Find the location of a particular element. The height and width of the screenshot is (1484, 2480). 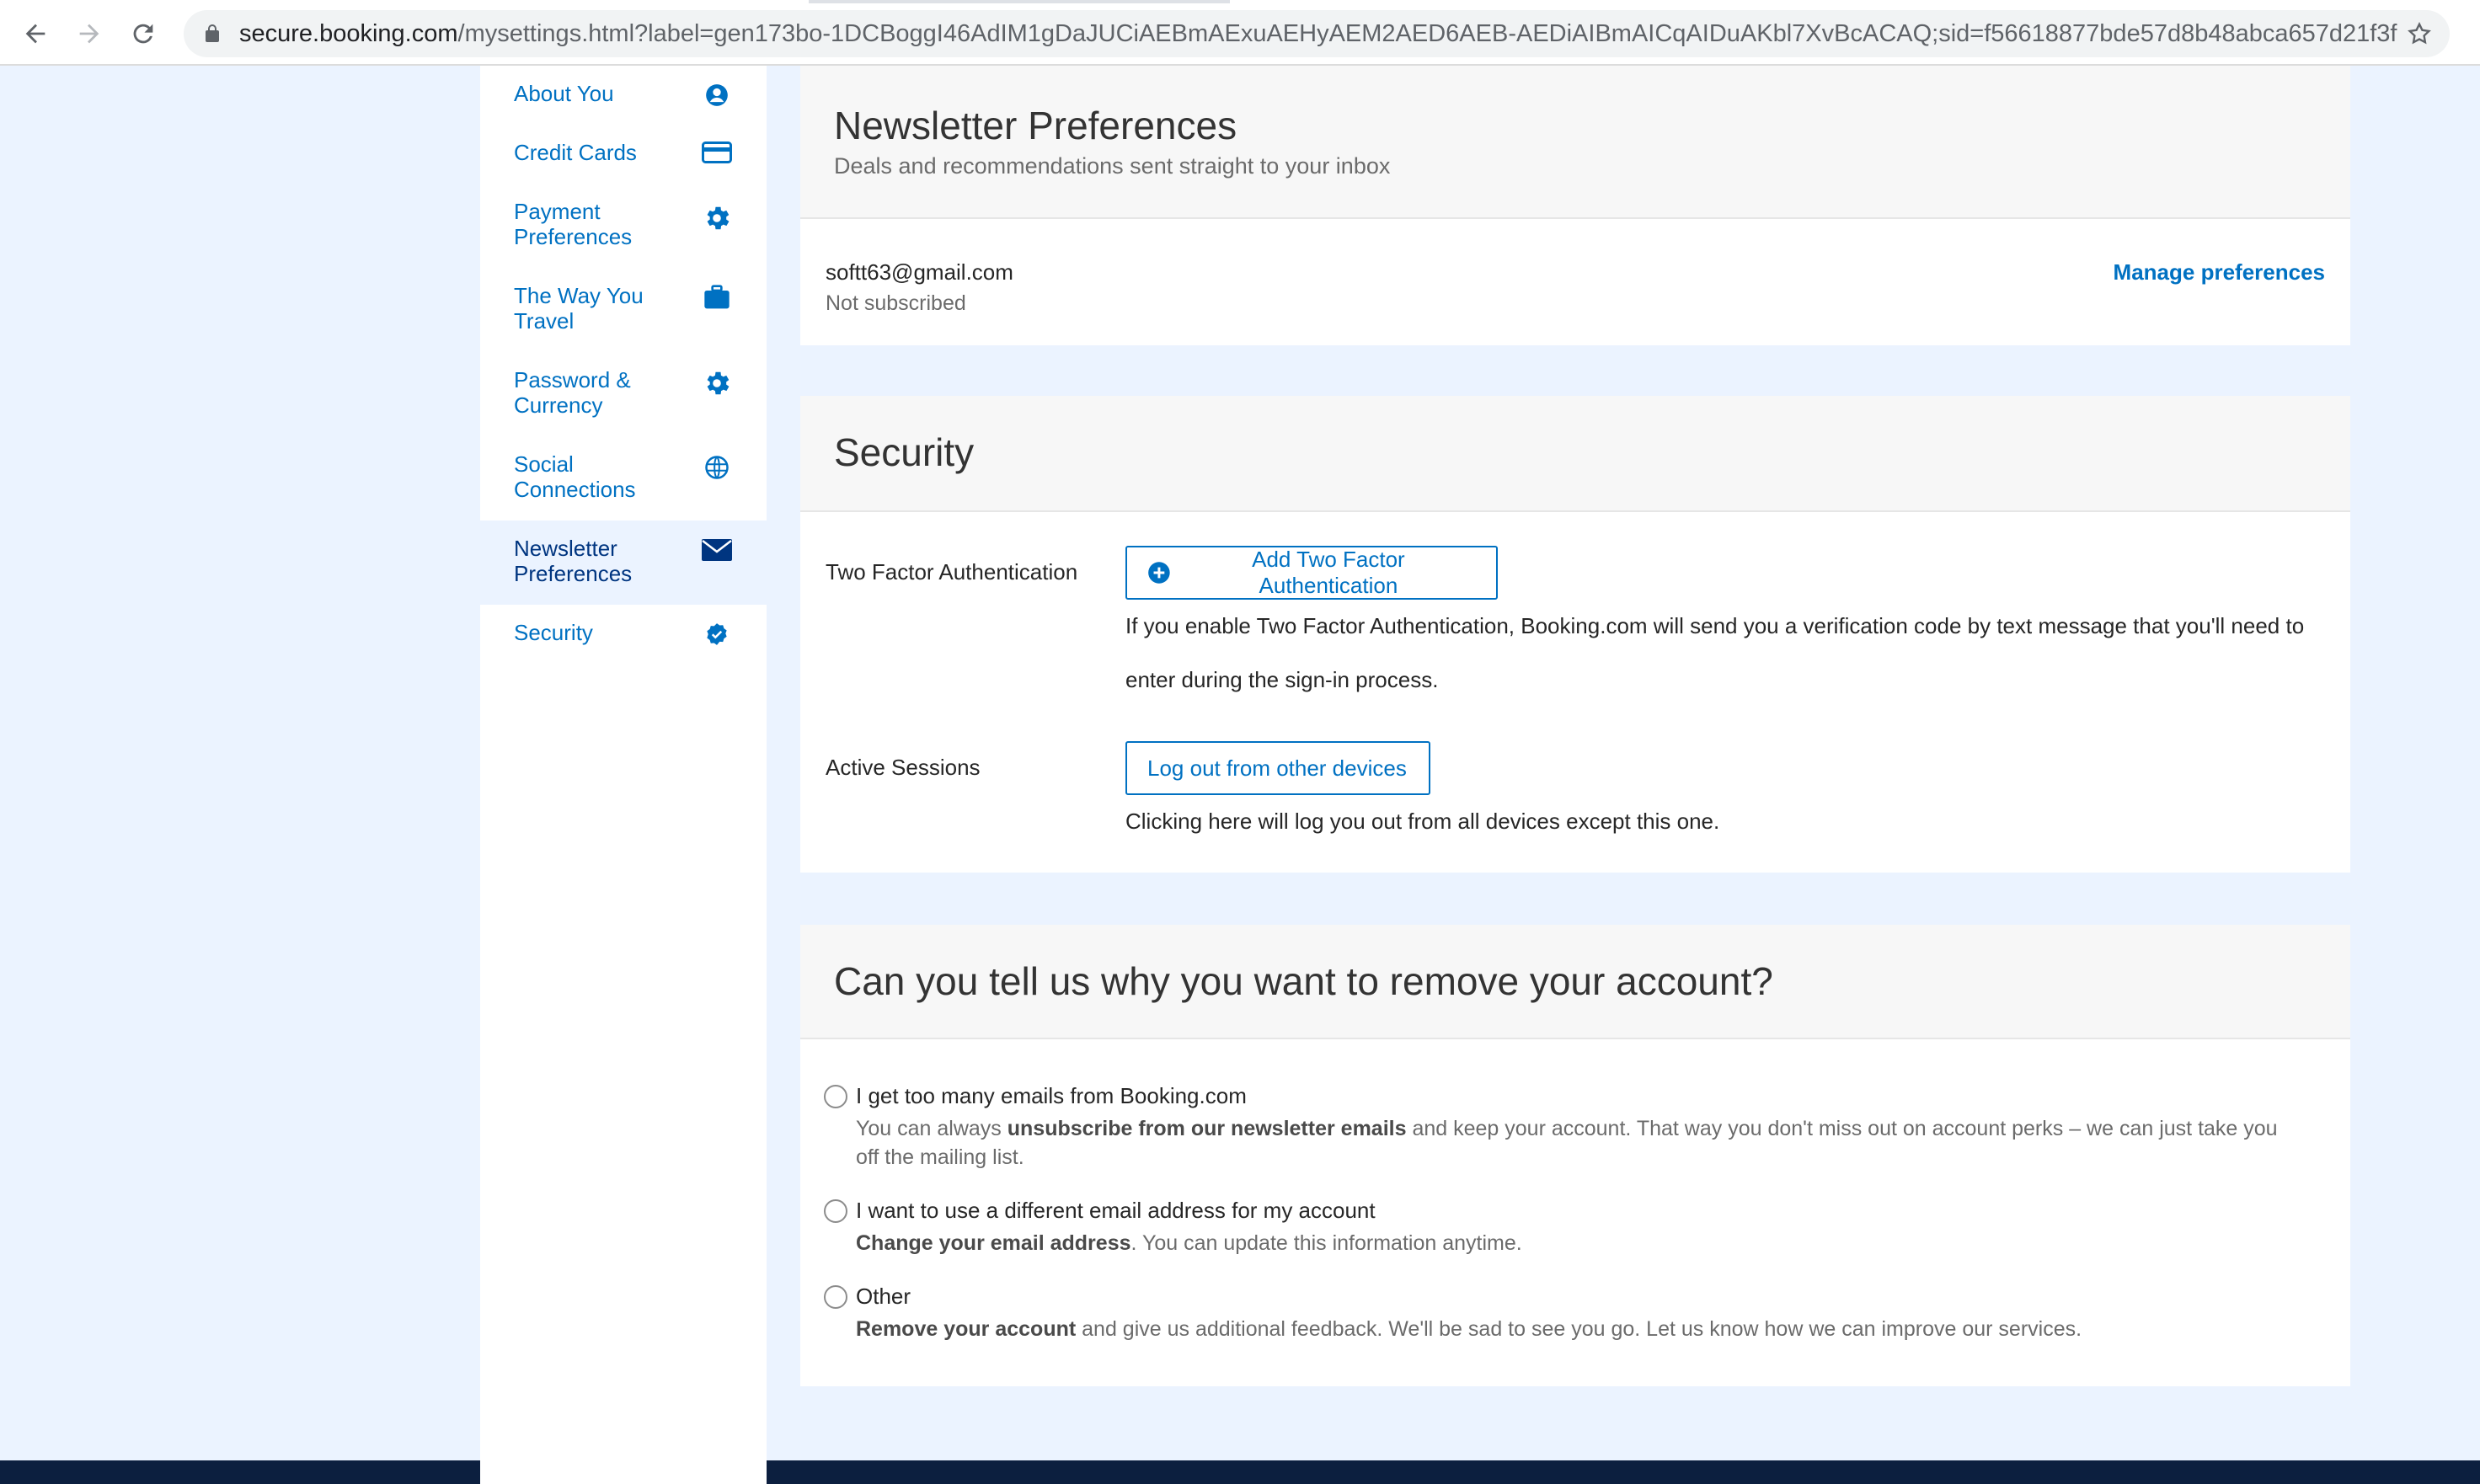

add-two-factor-button: Add Two Factor Authentication is located at coordinates (1311, 573).